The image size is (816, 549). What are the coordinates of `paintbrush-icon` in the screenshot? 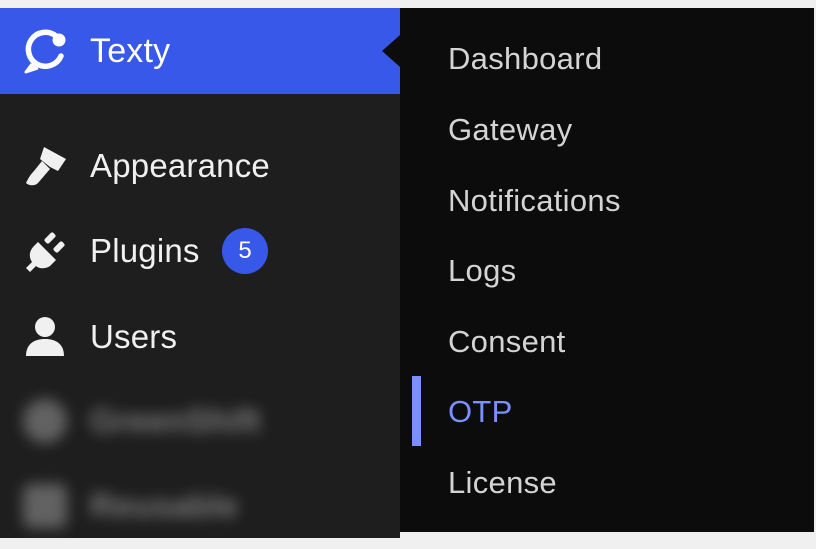 It's located at (45, 166).